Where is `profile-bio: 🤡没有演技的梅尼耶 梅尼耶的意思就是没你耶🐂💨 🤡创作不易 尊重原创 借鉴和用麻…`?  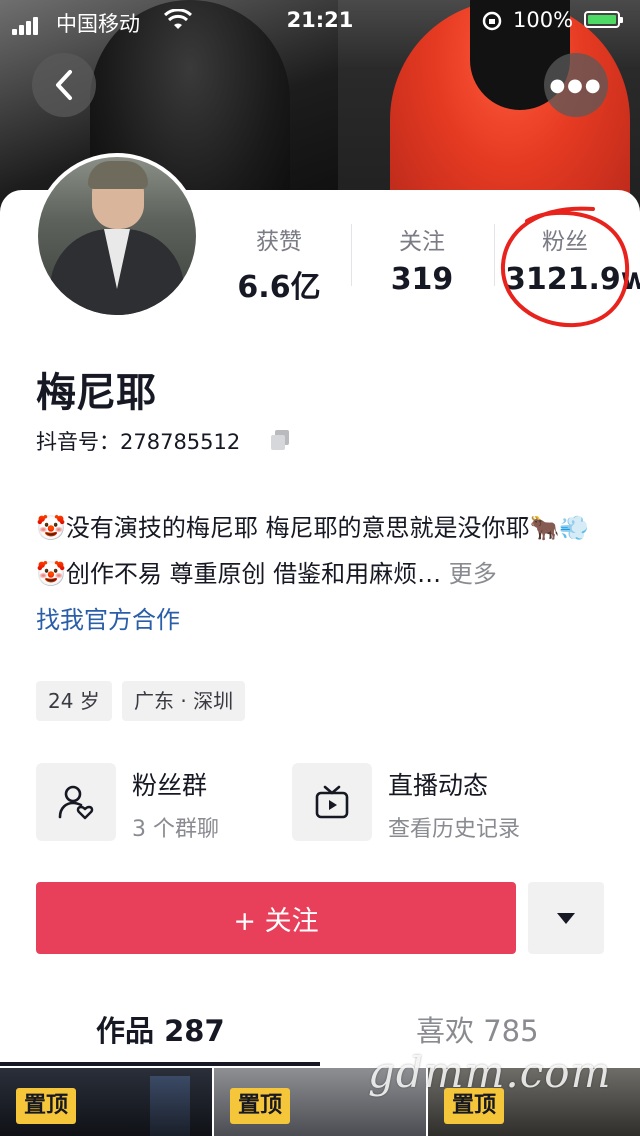
profile-bio: 🤡没有演技的梅尼耶 梅尼耶的意思就是没你耶🐂💨 🤡创作不易 尊重原创 借鉴和用麻… is located at coordinates (326, 574).